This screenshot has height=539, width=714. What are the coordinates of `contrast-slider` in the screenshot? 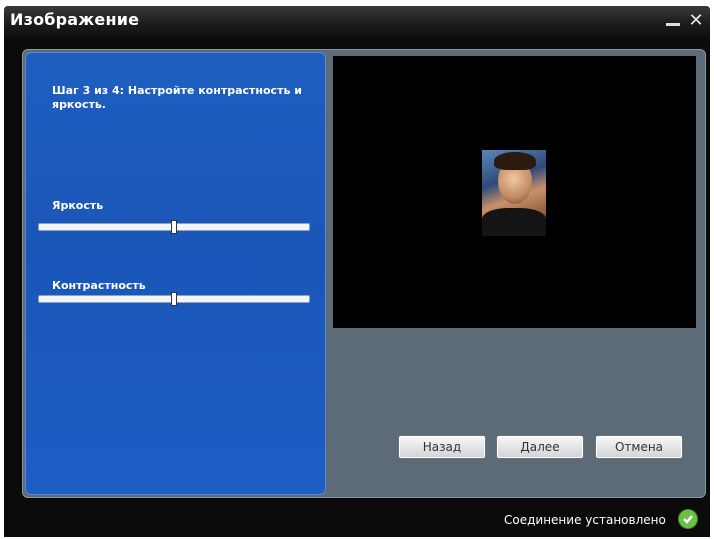 It's located at (174, 299).